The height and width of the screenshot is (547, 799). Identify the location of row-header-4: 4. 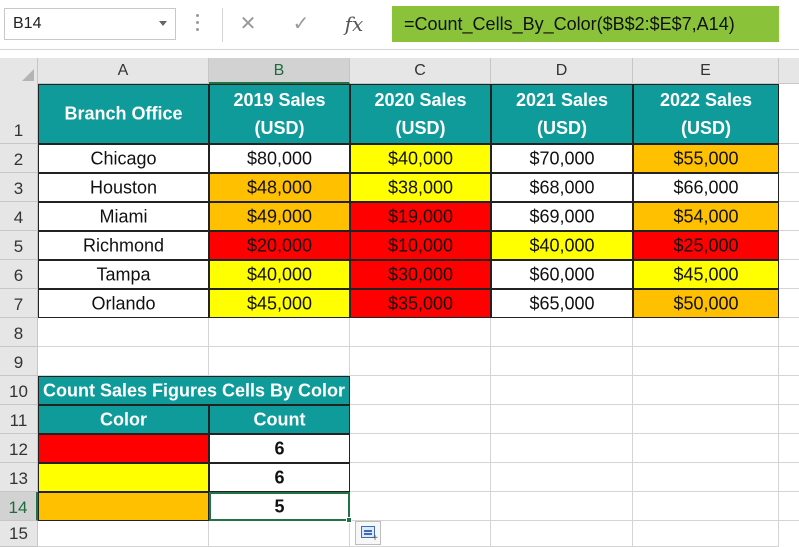
(19, 216).